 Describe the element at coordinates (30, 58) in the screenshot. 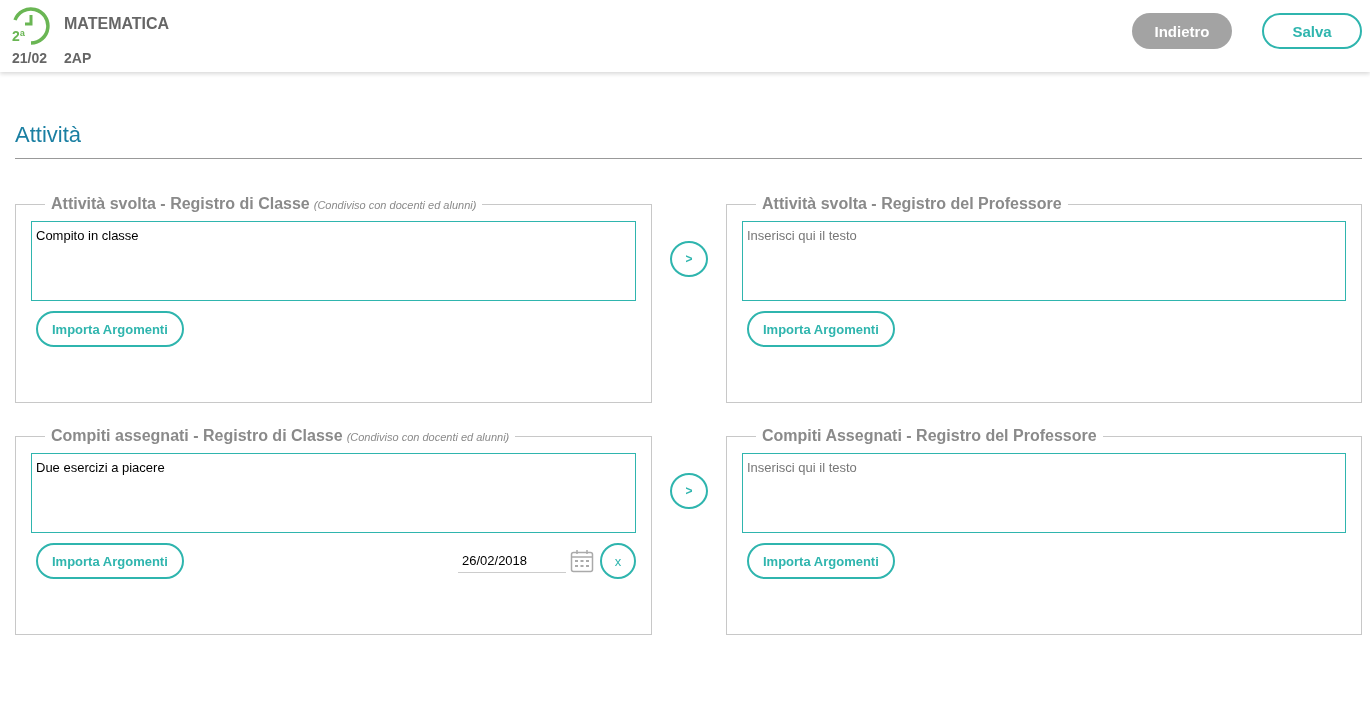

I see `lesson-date: 21/02` at that location.